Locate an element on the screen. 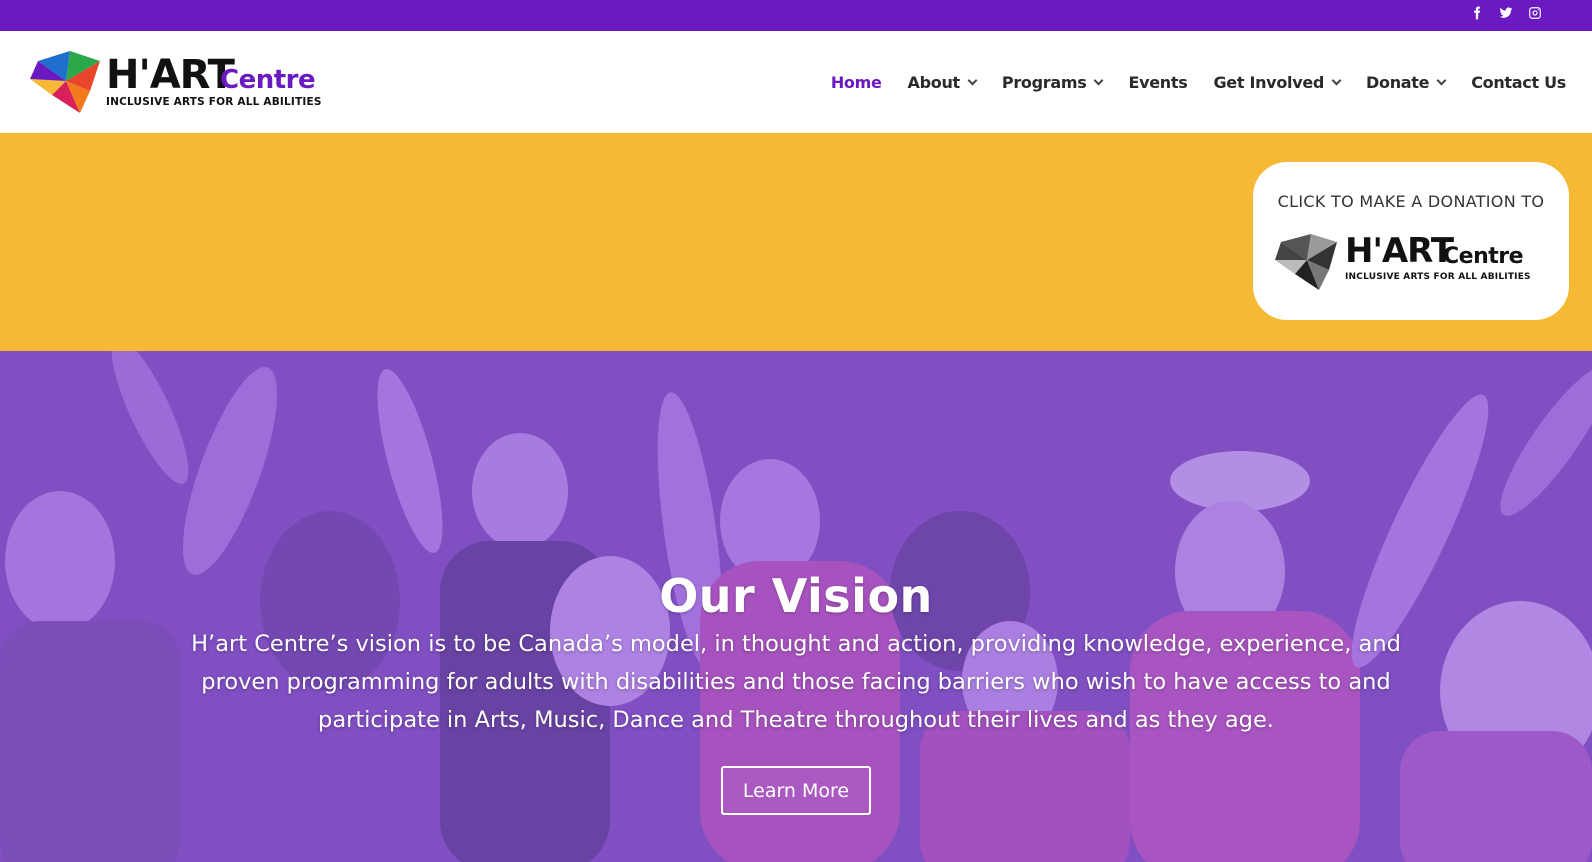  learn-more-button: Learn More is located at coordinates (796, 790).